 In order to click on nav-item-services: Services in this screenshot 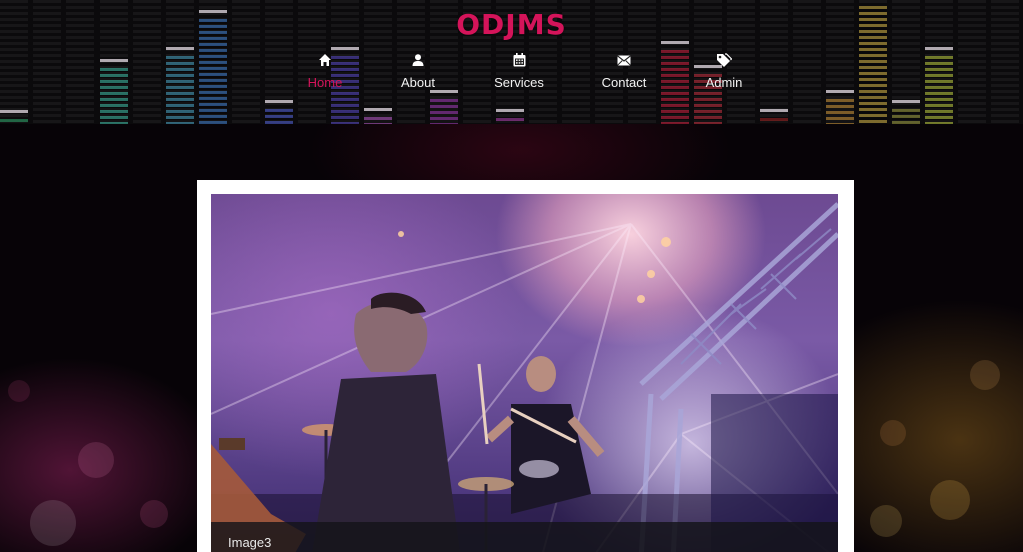, I will do `click(519, 70)`.